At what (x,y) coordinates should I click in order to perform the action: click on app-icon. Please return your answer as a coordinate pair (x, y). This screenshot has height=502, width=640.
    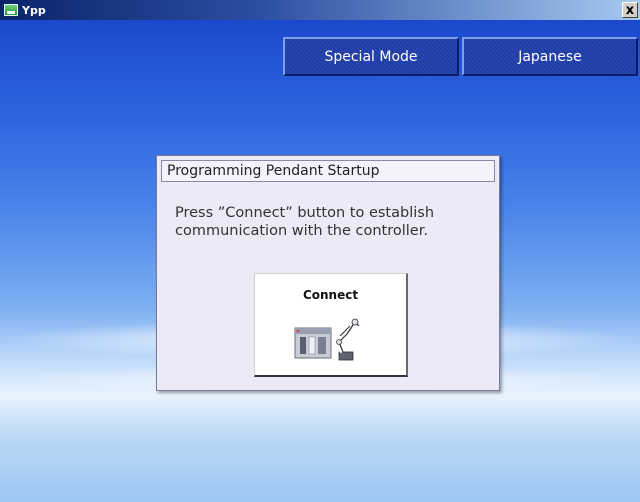
    Looking at the image, I should click on (11, 10).